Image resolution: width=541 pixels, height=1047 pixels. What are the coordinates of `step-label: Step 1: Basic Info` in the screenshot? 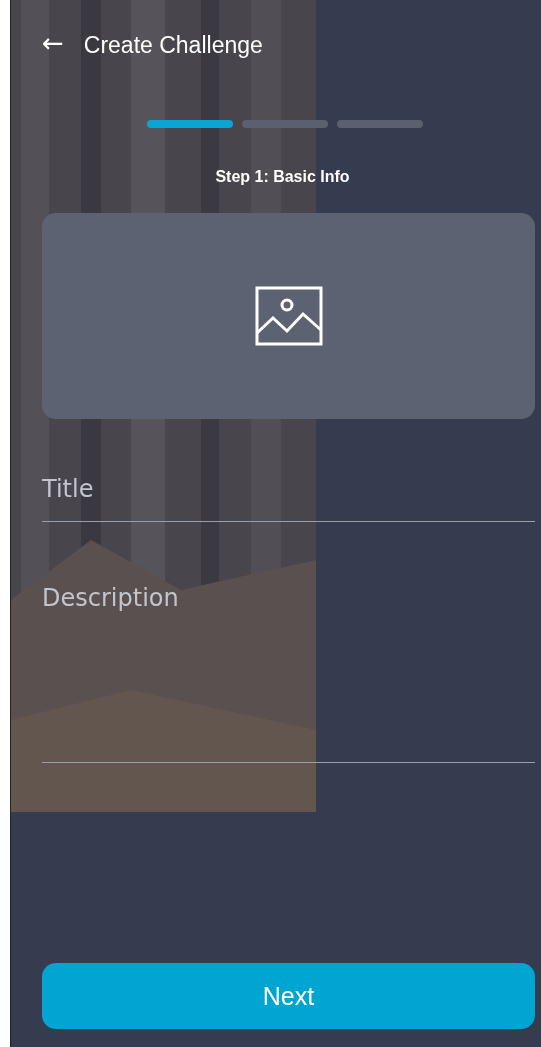 It's located at (282, 177).